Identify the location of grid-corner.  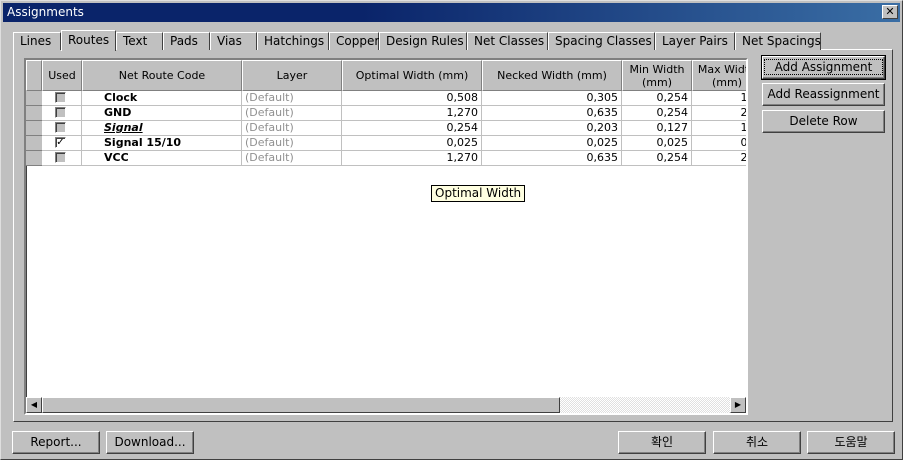
(34, 75).